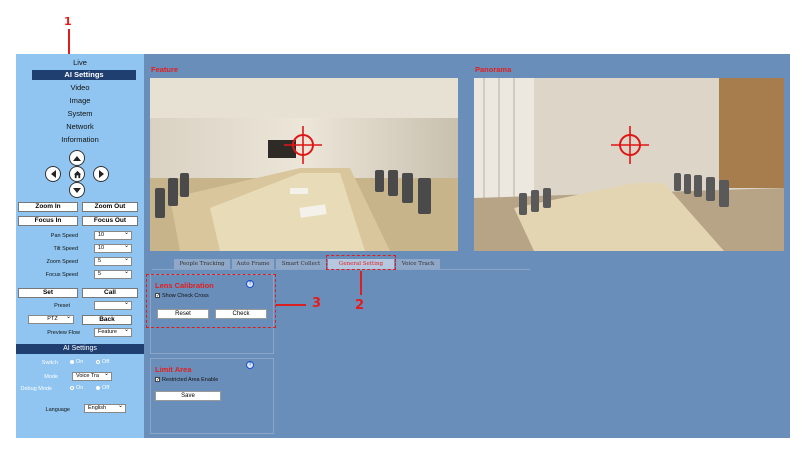 This screenshot has width=802, height=450. Describe the element at coordinates (418, 264) in the screenshot. I see `tab-voice-track: Voice Track` at that location.